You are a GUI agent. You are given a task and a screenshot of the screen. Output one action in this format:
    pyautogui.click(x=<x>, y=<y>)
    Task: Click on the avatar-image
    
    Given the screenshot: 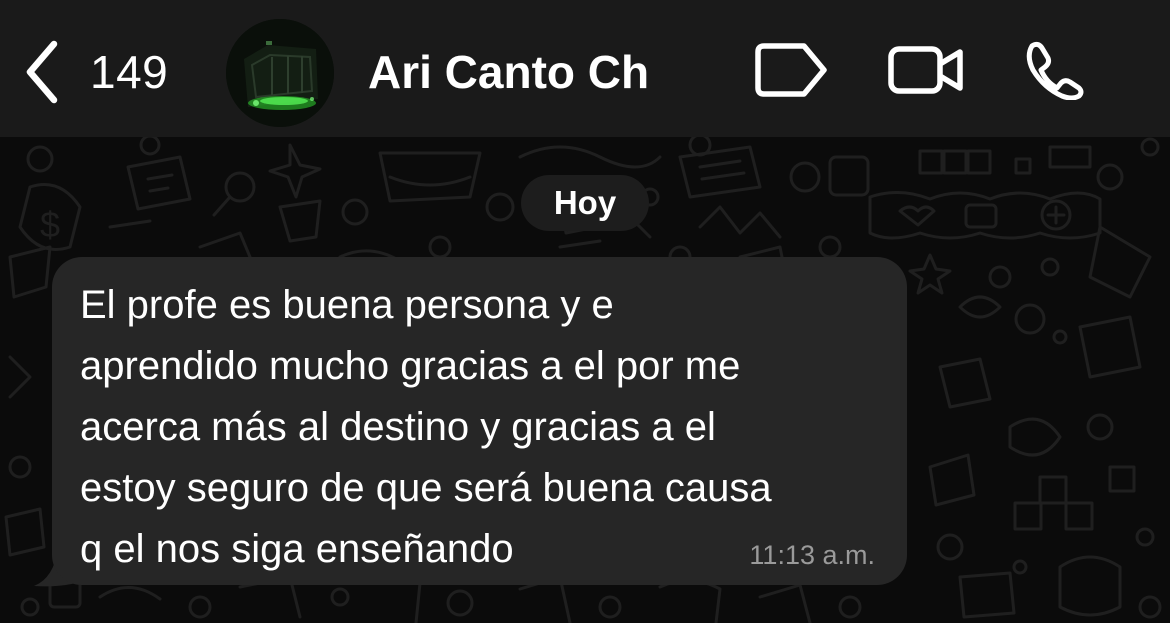 What is the action you would take?
    pyautogui.click(x=280, y=73)
    